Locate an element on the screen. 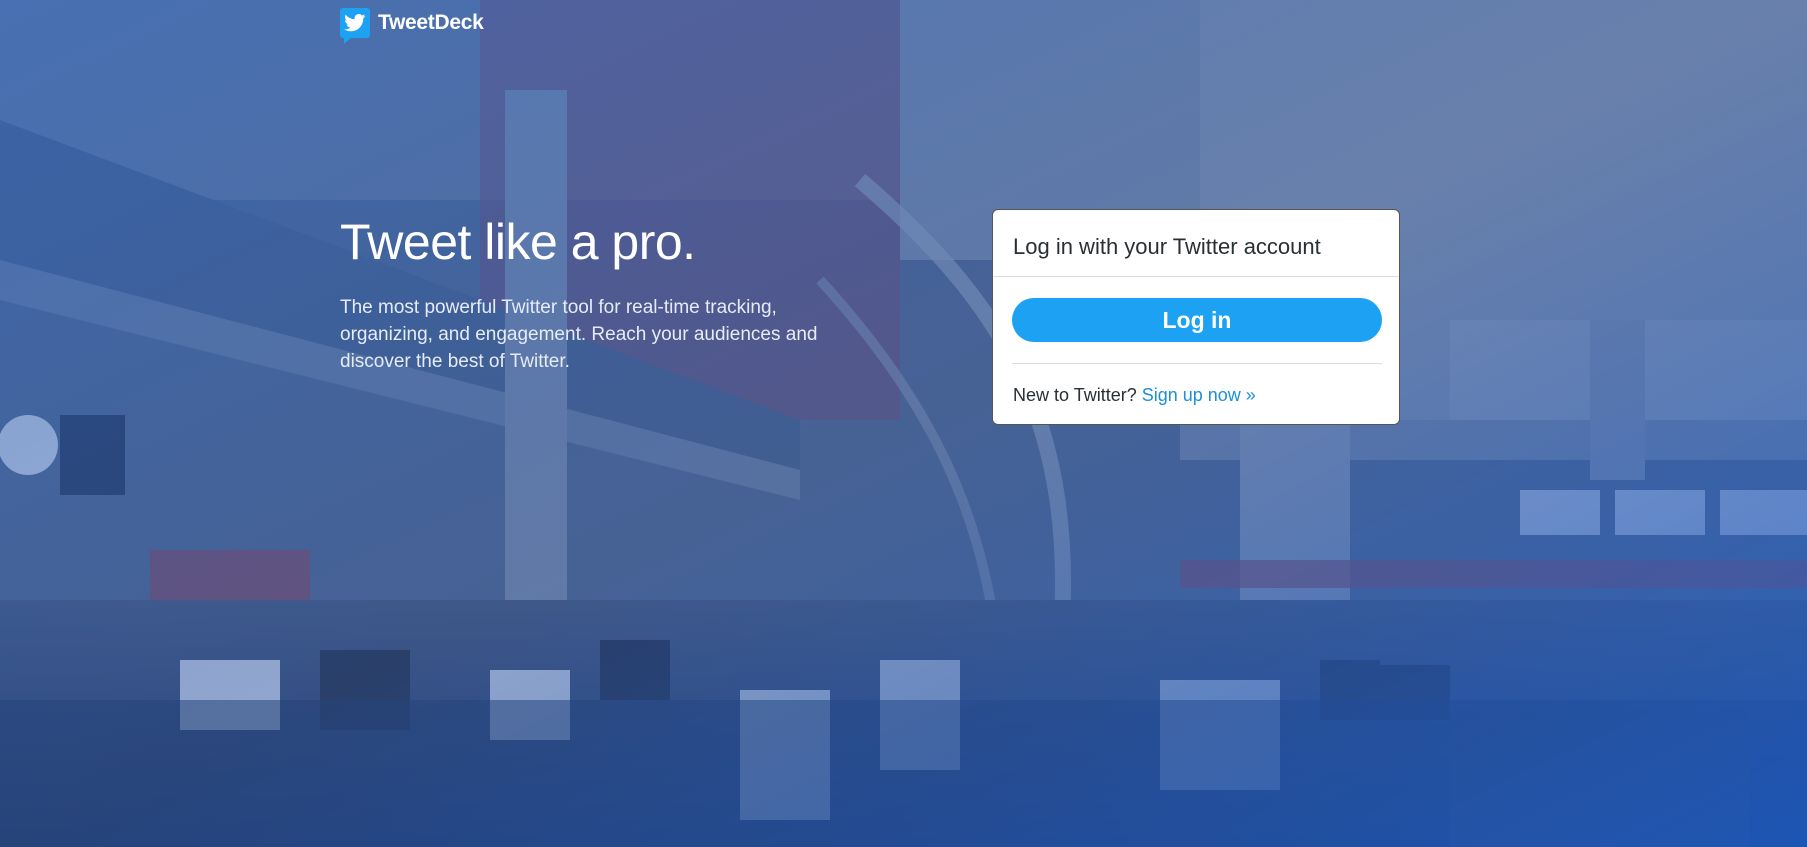 Image resolution: width=1807 pixels, height=847 pixels. signup-prompt: New to Twitter? is located at coordinates (1075, 395).